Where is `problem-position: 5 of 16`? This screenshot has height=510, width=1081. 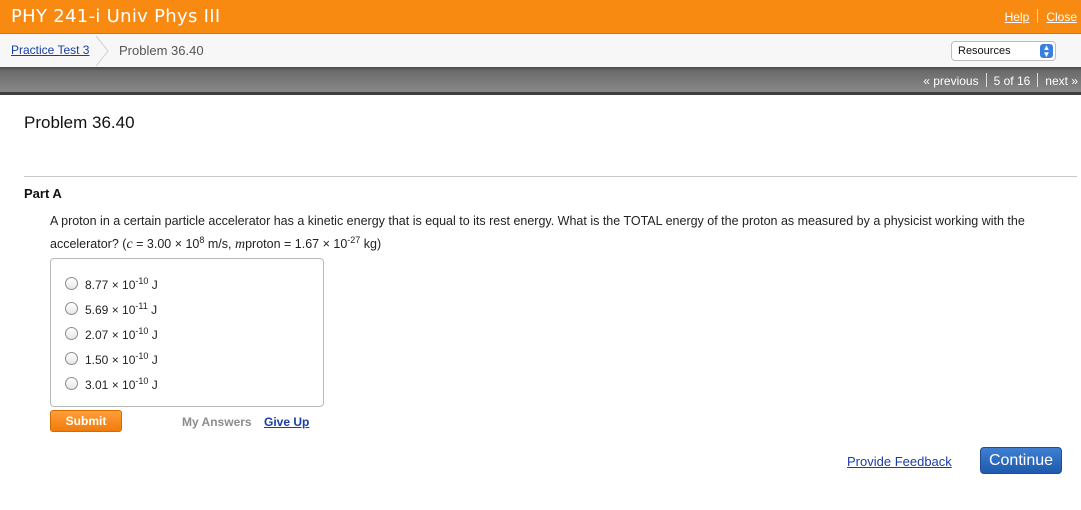 problem-position: 5 of 16 is located at coordinates (1012, 81).